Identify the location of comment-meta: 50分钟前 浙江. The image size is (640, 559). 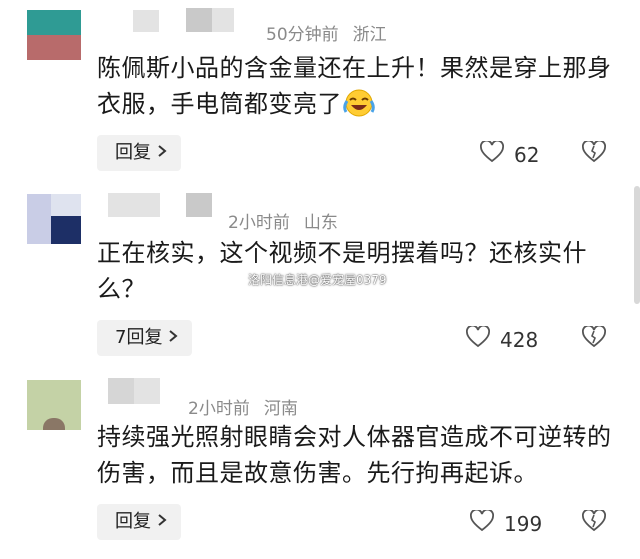
(326, 32).